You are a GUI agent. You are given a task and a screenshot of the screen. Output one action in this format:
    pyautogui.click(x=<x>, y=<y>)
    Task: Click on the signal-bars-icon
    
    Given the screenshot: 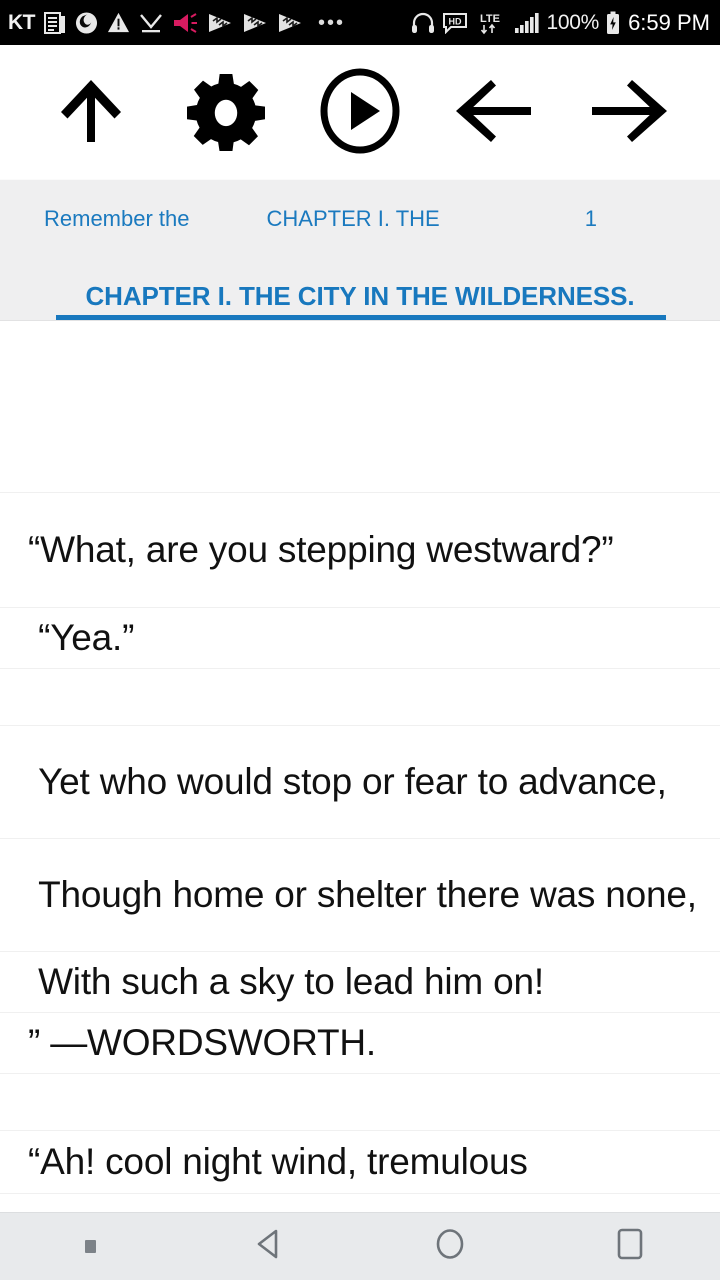 What is the action you would take?
    pyautogui.click(x=527, y=23)
    